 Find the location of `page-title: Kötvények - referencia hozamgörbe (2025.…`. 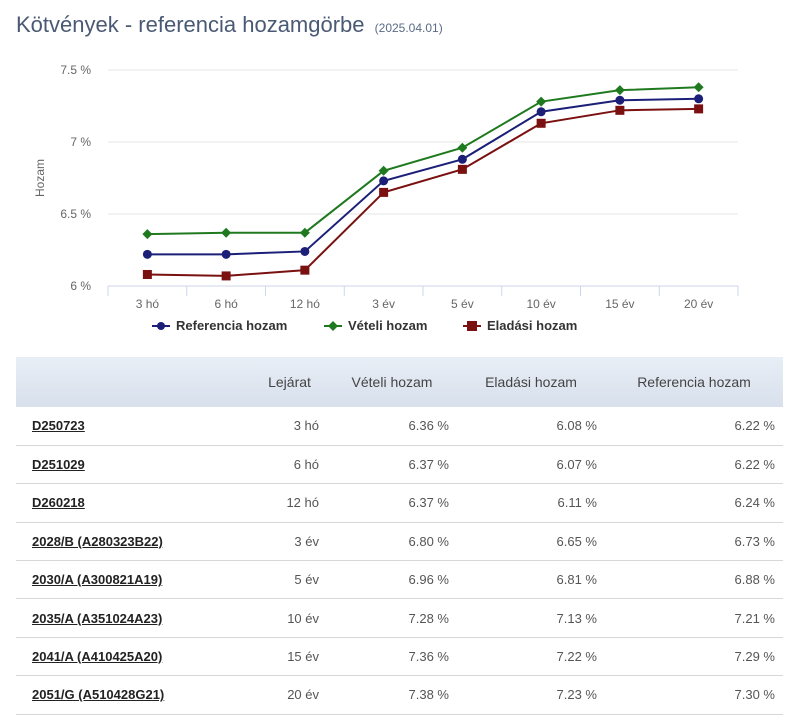

page-title: Kötvények - referencia hozamgörbe (2025.… is located at coordinates (229, 25).